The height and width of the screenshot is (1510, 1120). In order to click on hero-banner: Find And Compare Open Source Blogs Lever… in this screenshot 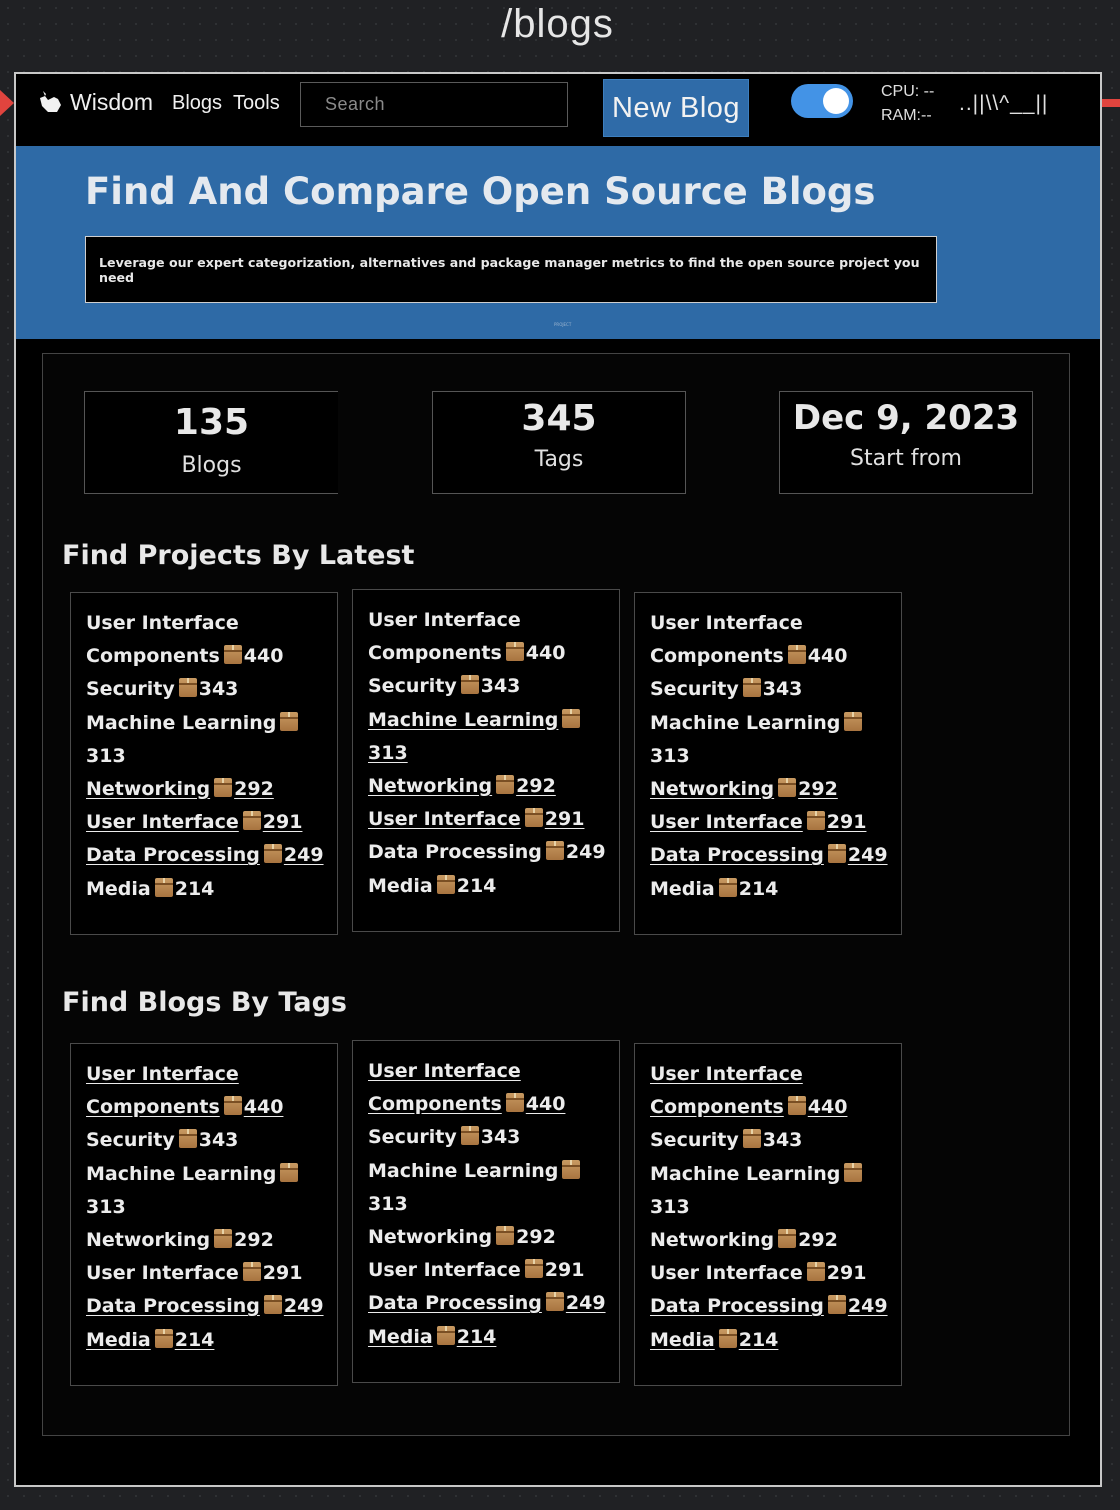, I will do `click(558, 242)`.